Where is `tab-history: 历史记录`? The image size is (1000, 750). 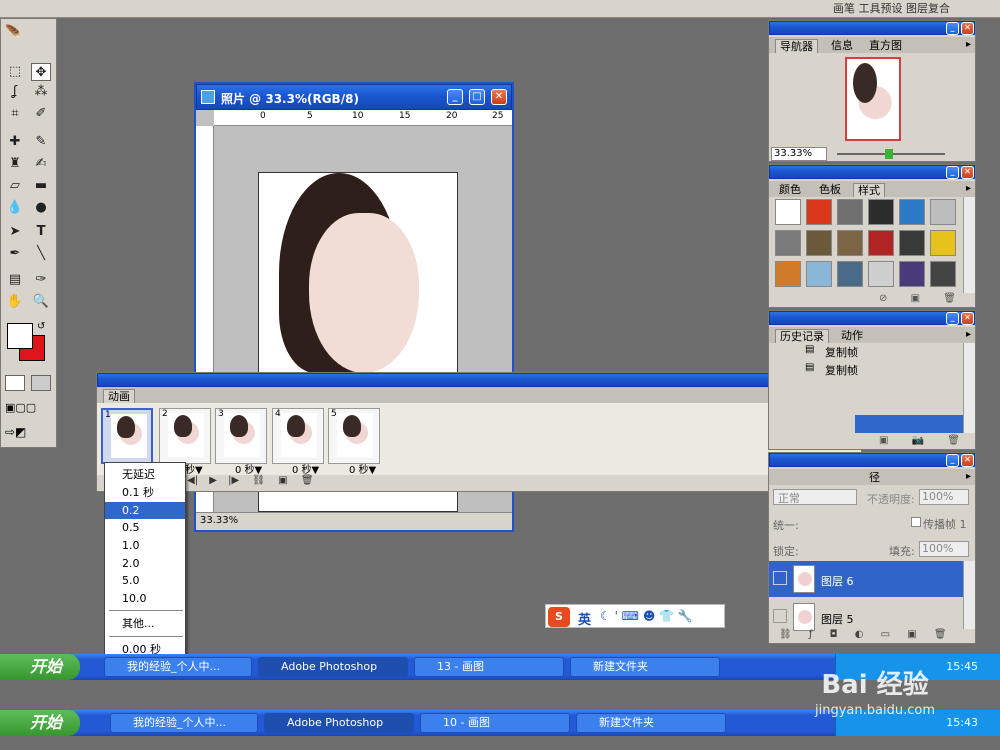
tab-history: 历史记录 is located at coordinates (802, 336).